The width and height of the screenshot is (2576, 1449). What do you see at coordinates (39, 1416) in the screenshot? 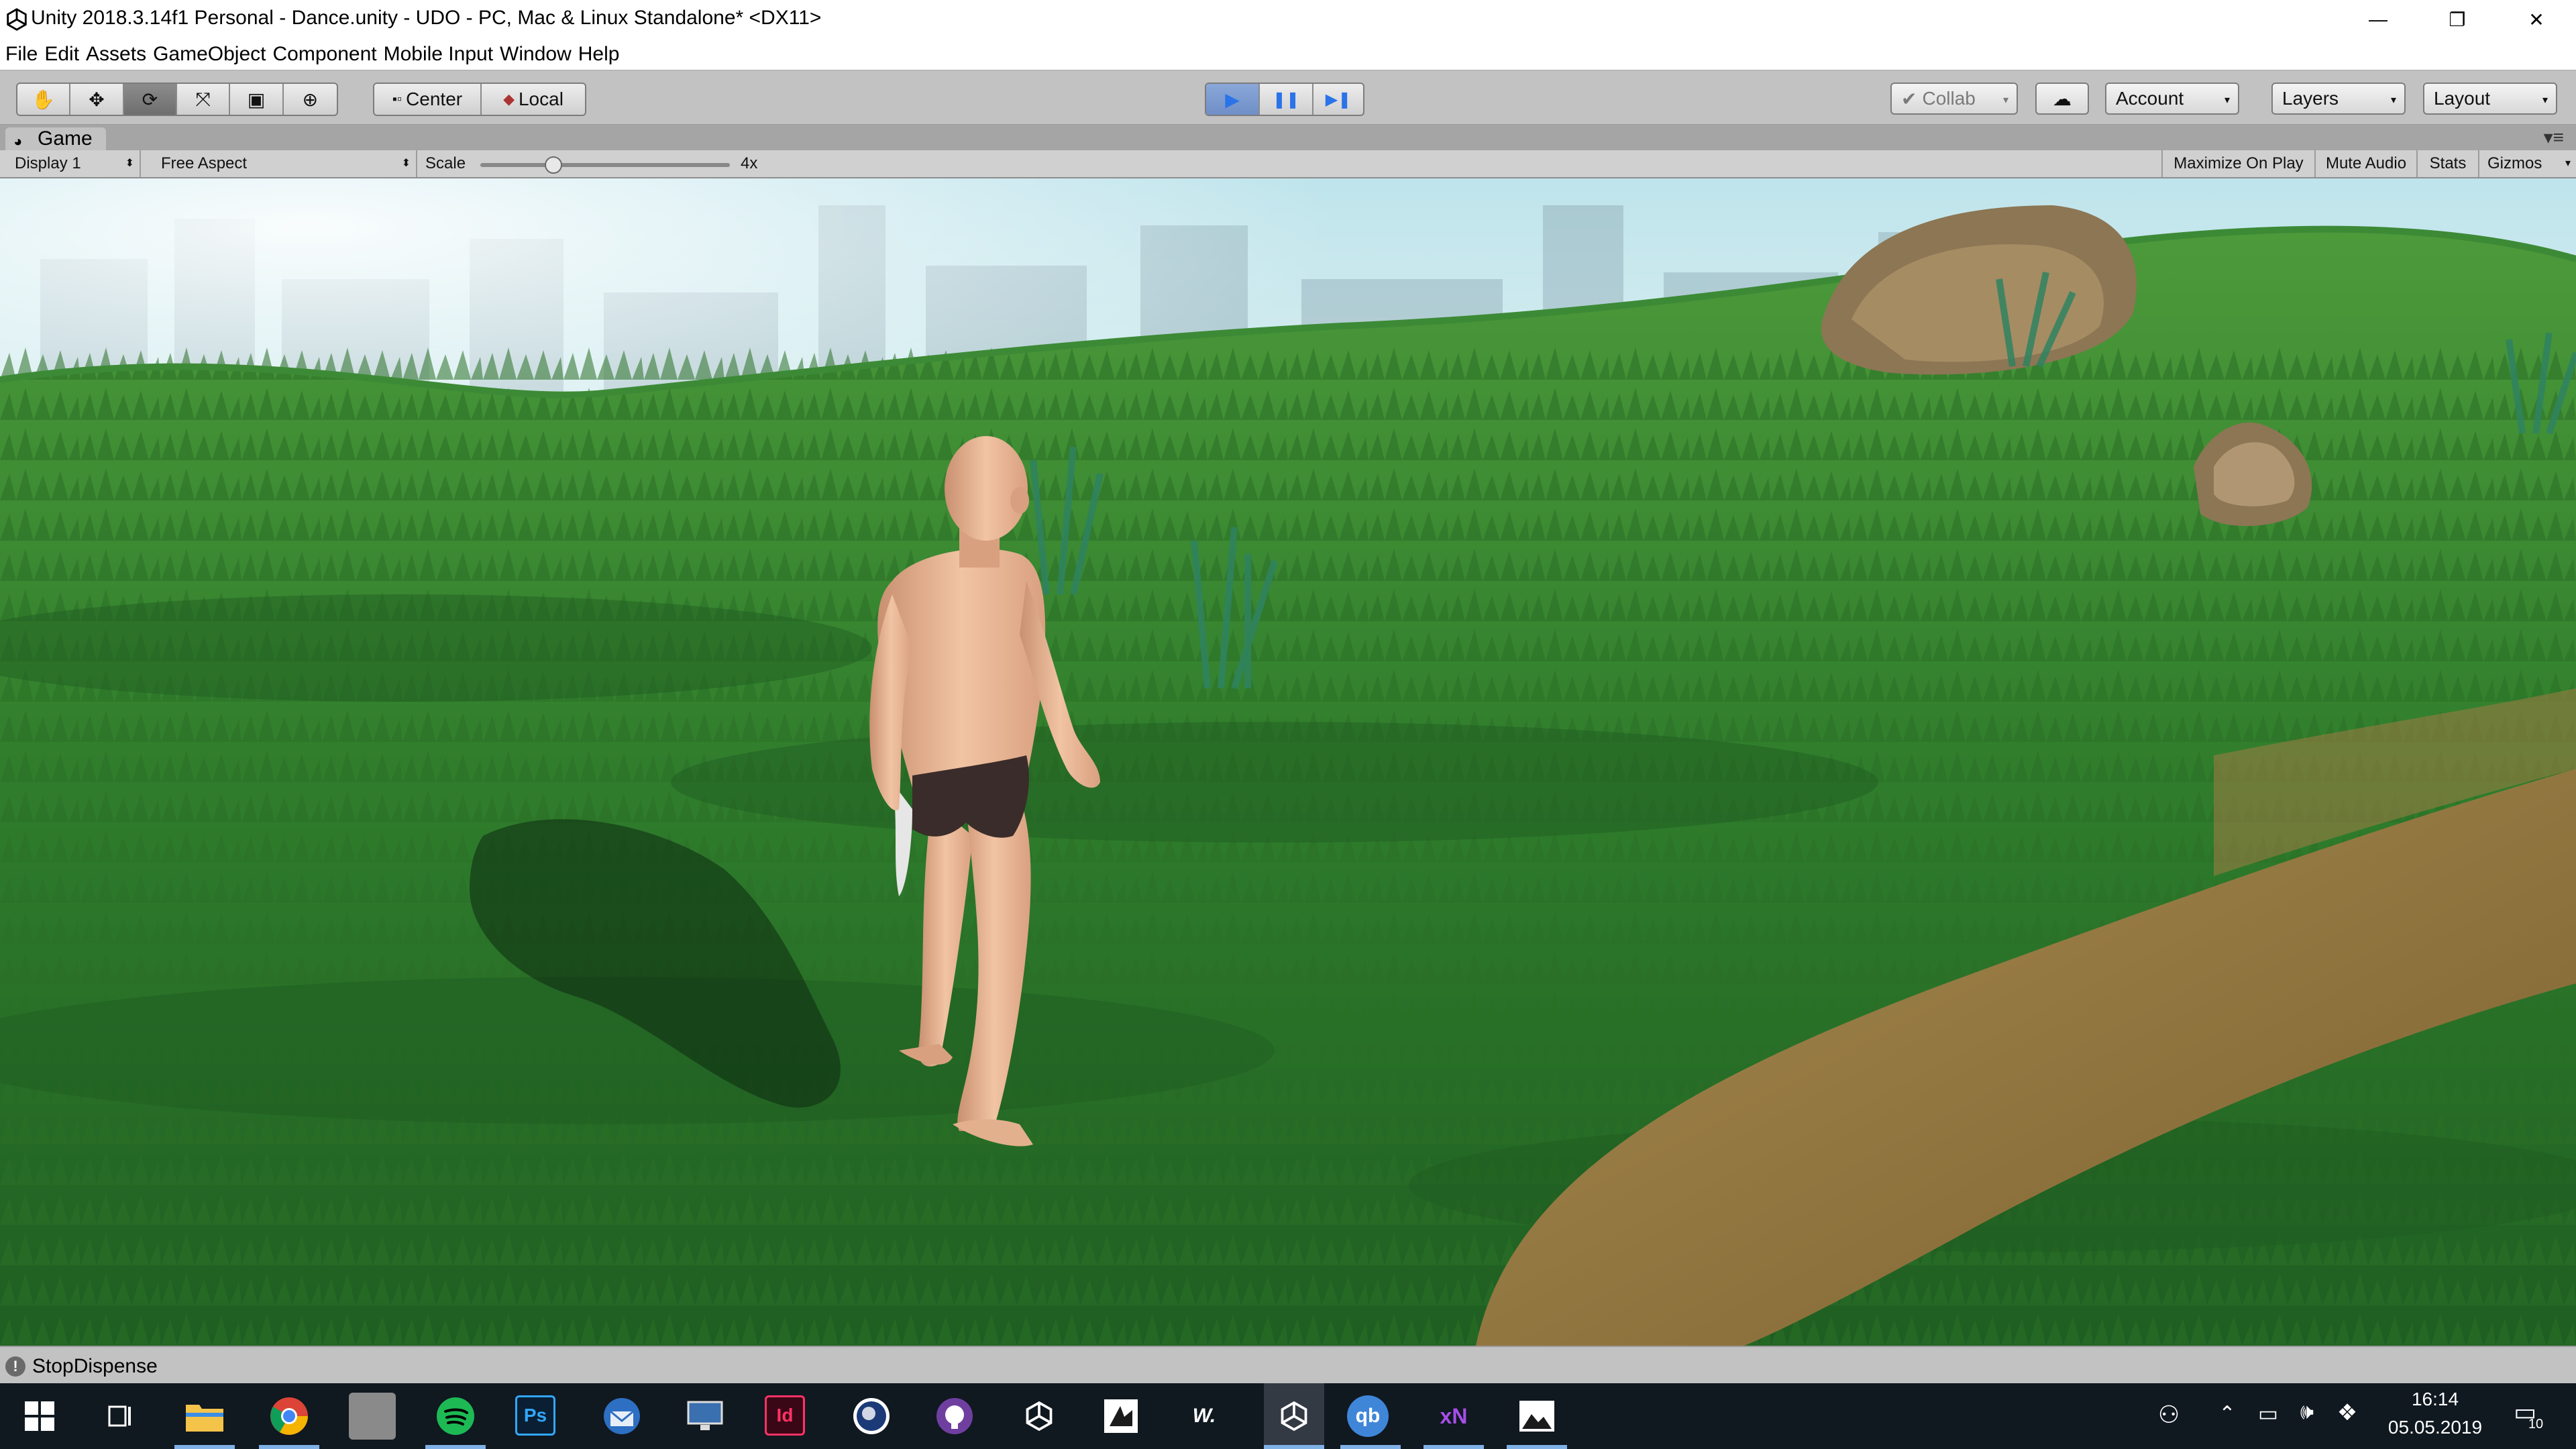
I see `windows-start-icon` at bounding box center [39, 1416].